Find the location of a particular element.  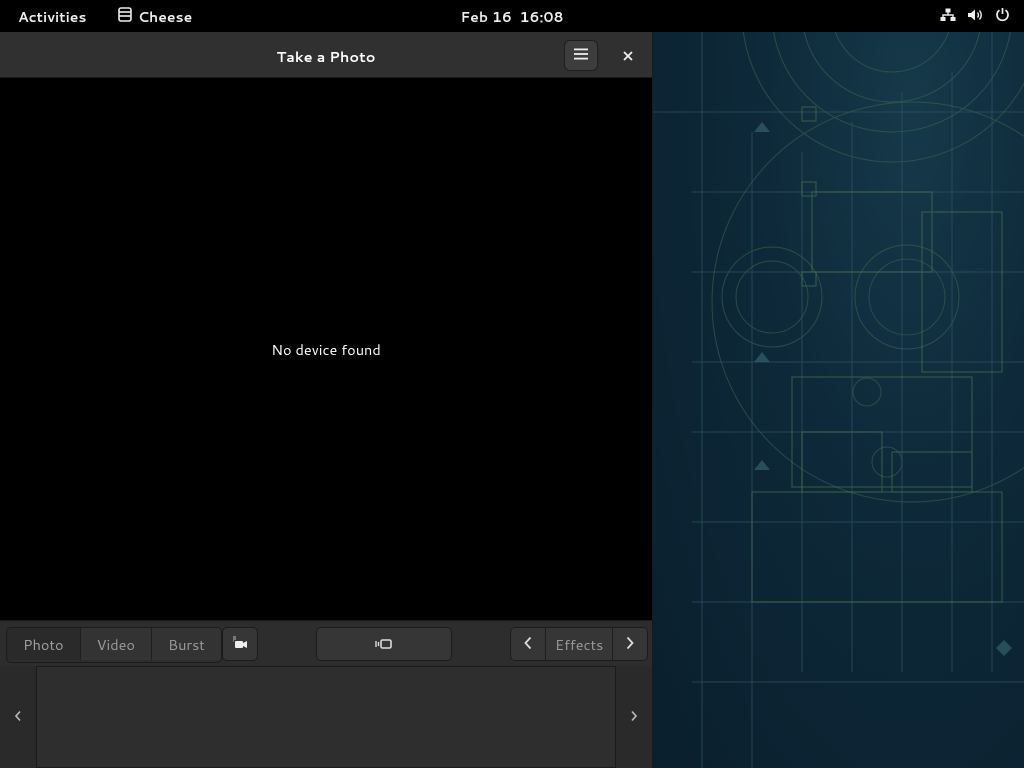

window-title: Take a Photo is located at coordinates (326, 56).